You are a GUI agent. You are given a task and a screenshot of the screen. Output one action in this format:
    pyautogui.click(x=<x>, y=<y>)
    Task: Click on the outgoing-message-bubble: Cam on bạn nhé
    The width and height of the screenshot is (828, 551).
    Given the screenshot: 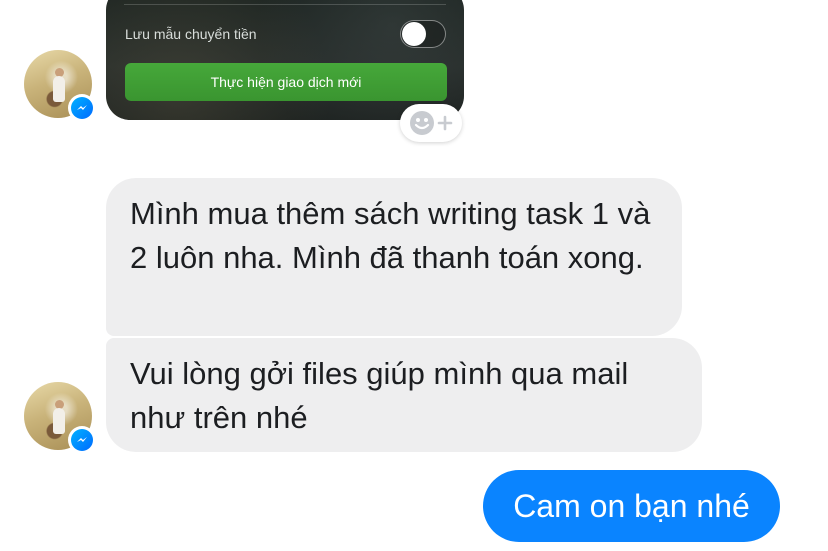 What is the action you would take?
    pyautogui.click(x=631, y=506)
    